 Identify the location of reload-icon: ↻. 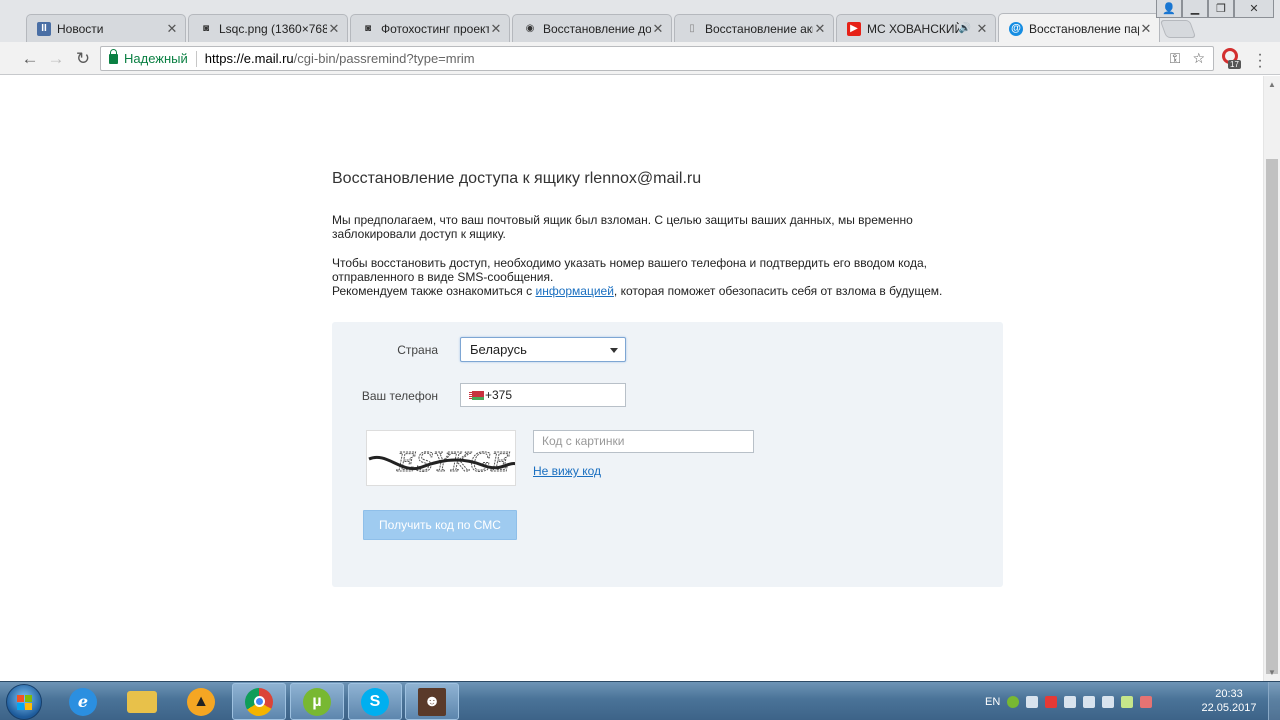
(83, 59).